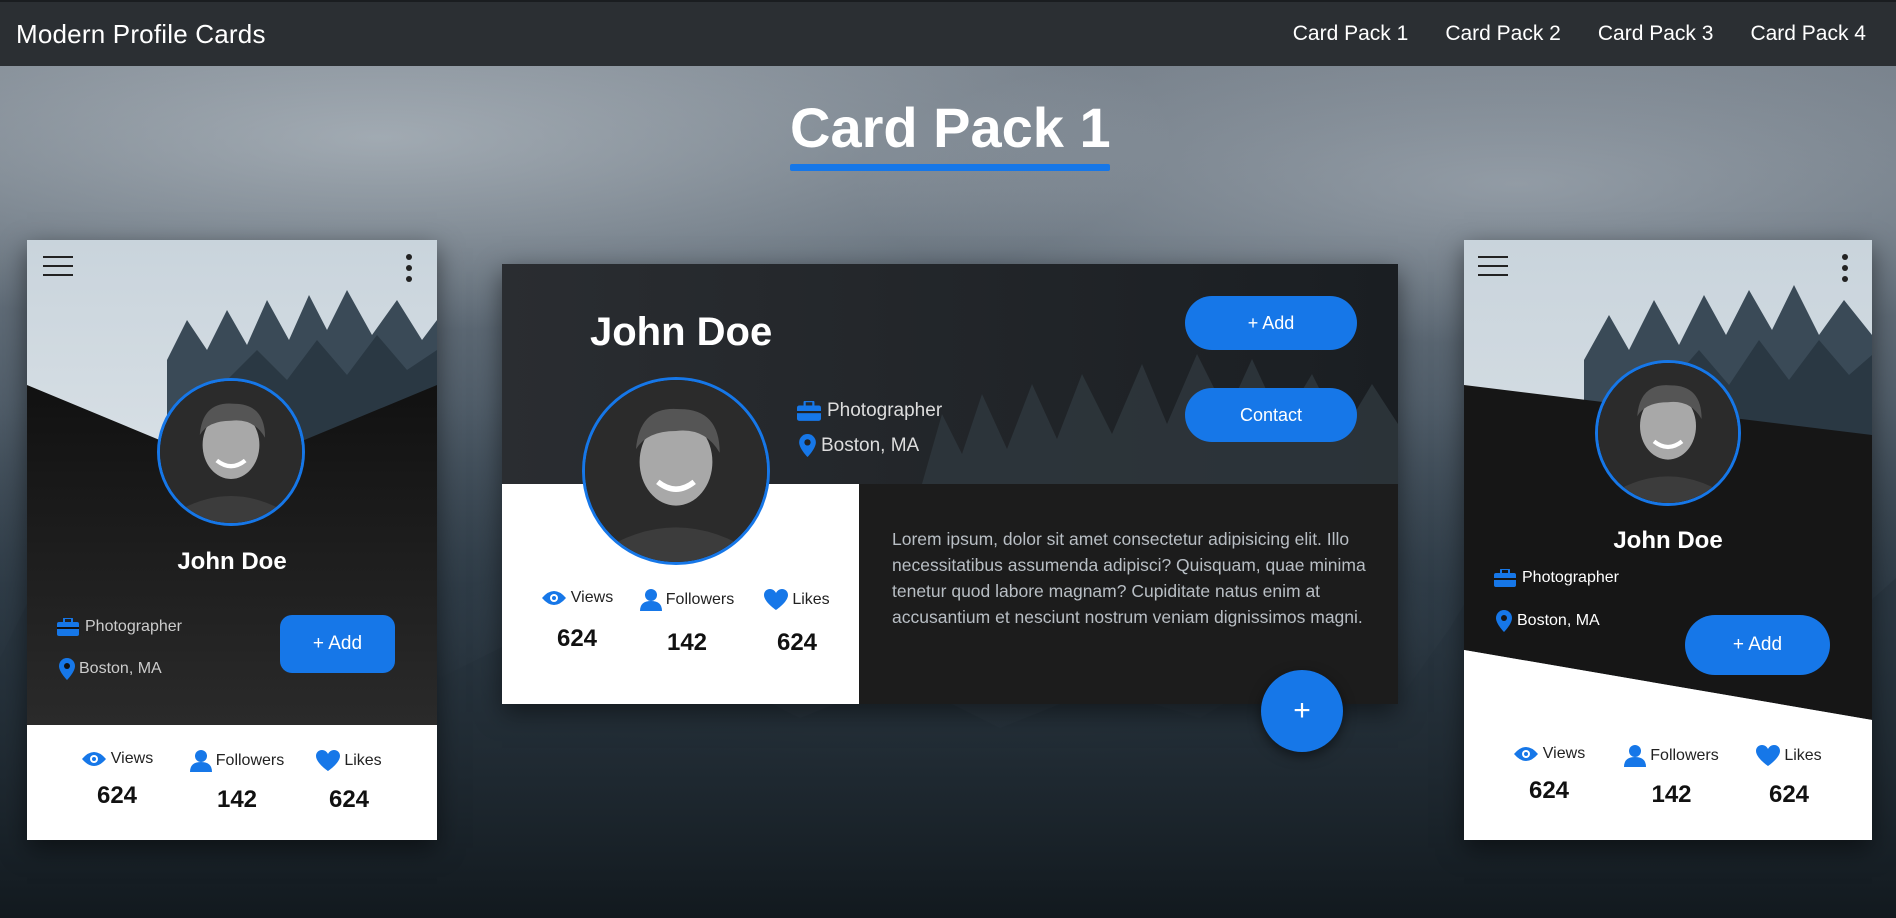 The height and width of the screenshot is (918, 1896). What do you see at coordinates (1656, 34) in the screenshot?
I see `nav-link-card-pack-3: Card Pack 3` at bounding box center [1656, 34].